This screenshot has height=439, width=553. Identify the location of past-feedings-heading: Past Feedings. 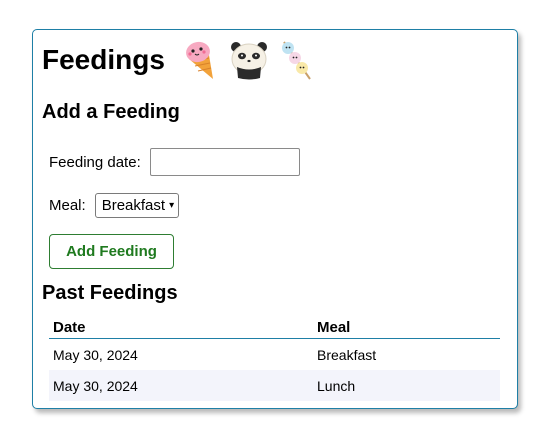
(110, 293).